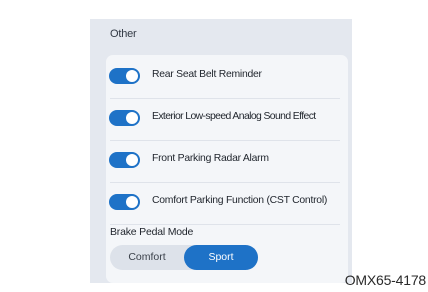 The width and height of the screenshot is (428, 292). Describe the element at coordinates (207, 74) in the screenshot. I see `setting-label: Rear Seat Belt Reminder` at that location.